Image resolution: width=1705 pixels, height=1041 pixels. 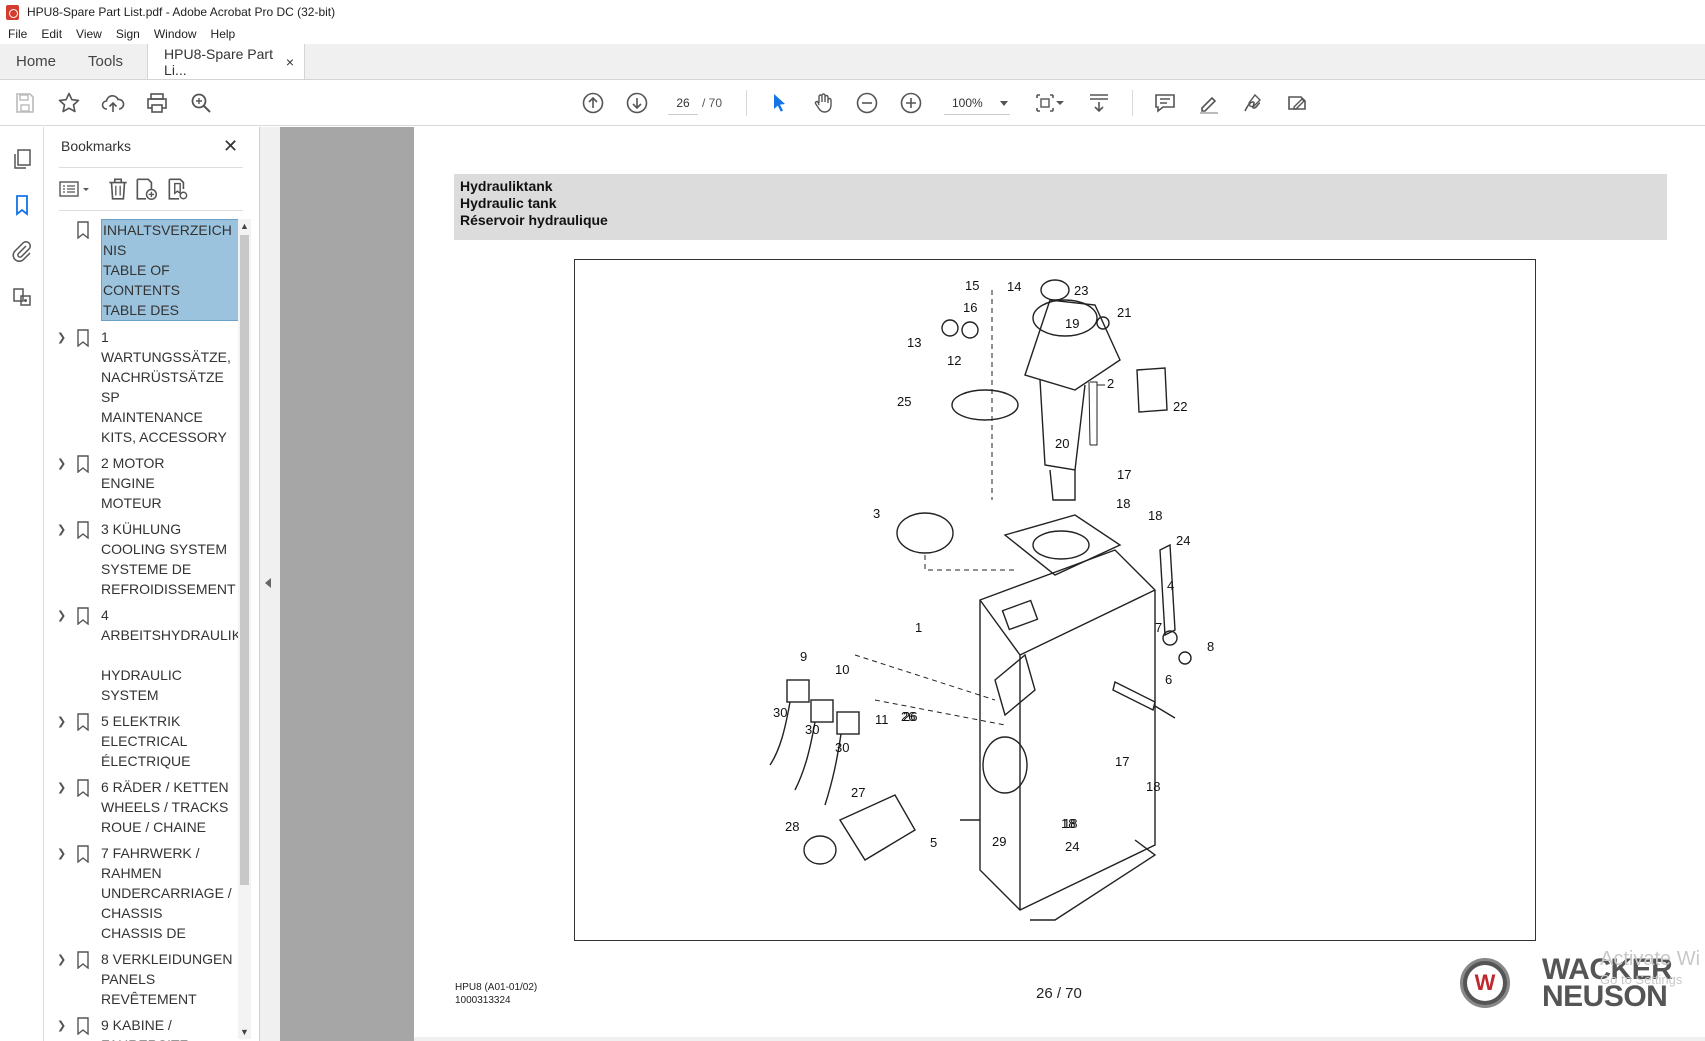 I want to click on bookmarks-scrollbar: ▲ ▼, so click(x=244, y=629).